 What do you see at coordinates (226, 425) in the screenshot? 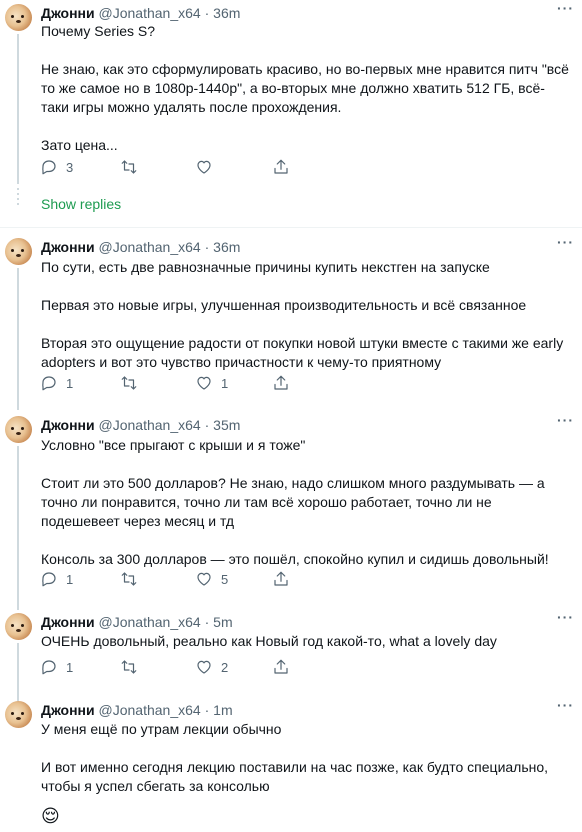
I see `timestamp: 35m` at bounding box center [226, 425].